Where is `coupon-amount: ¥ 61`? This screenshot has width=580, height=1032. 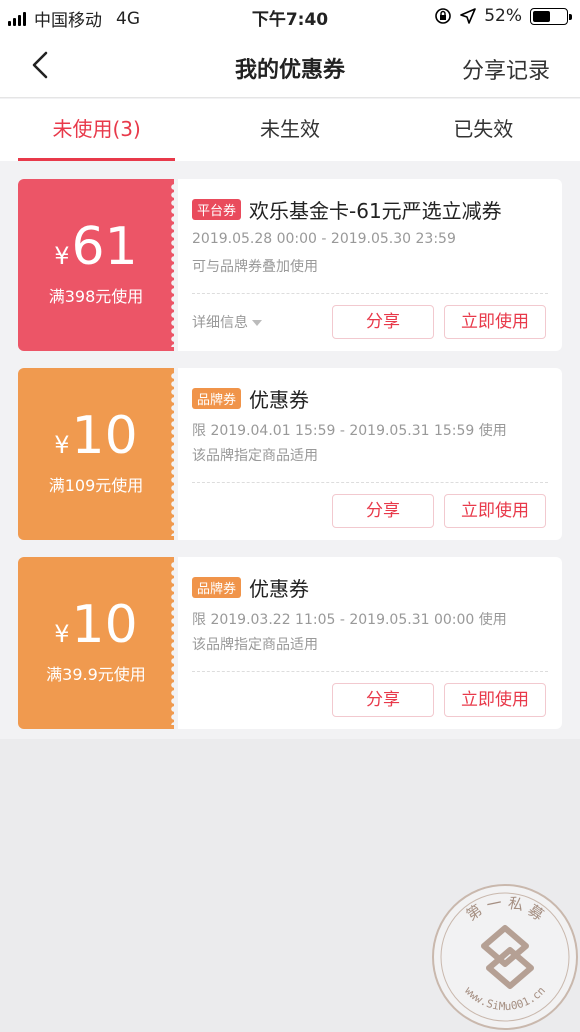
coupon-amount: ¥ 61 is located at coordinates (96, 247).